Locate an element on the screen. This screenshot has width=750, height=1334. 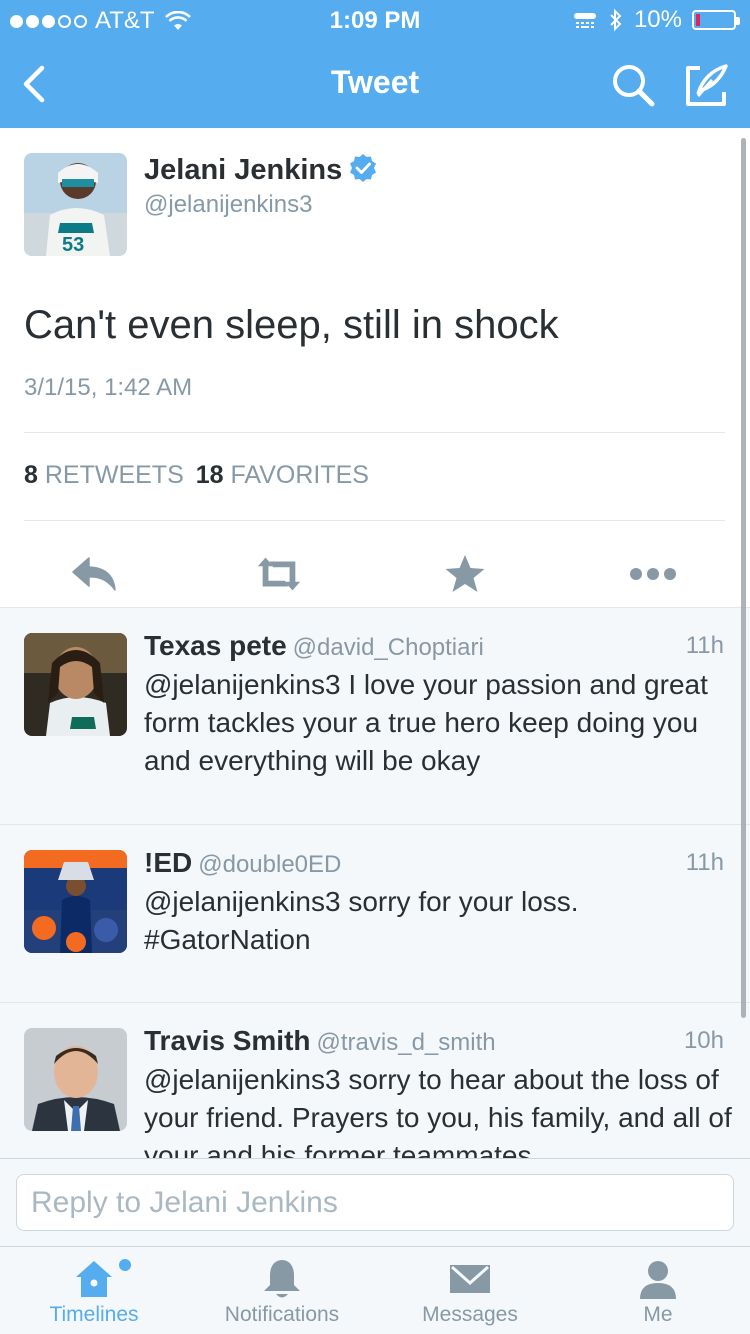
author-handle: @jelanijenkins3 is located at coordinates (228, 204).